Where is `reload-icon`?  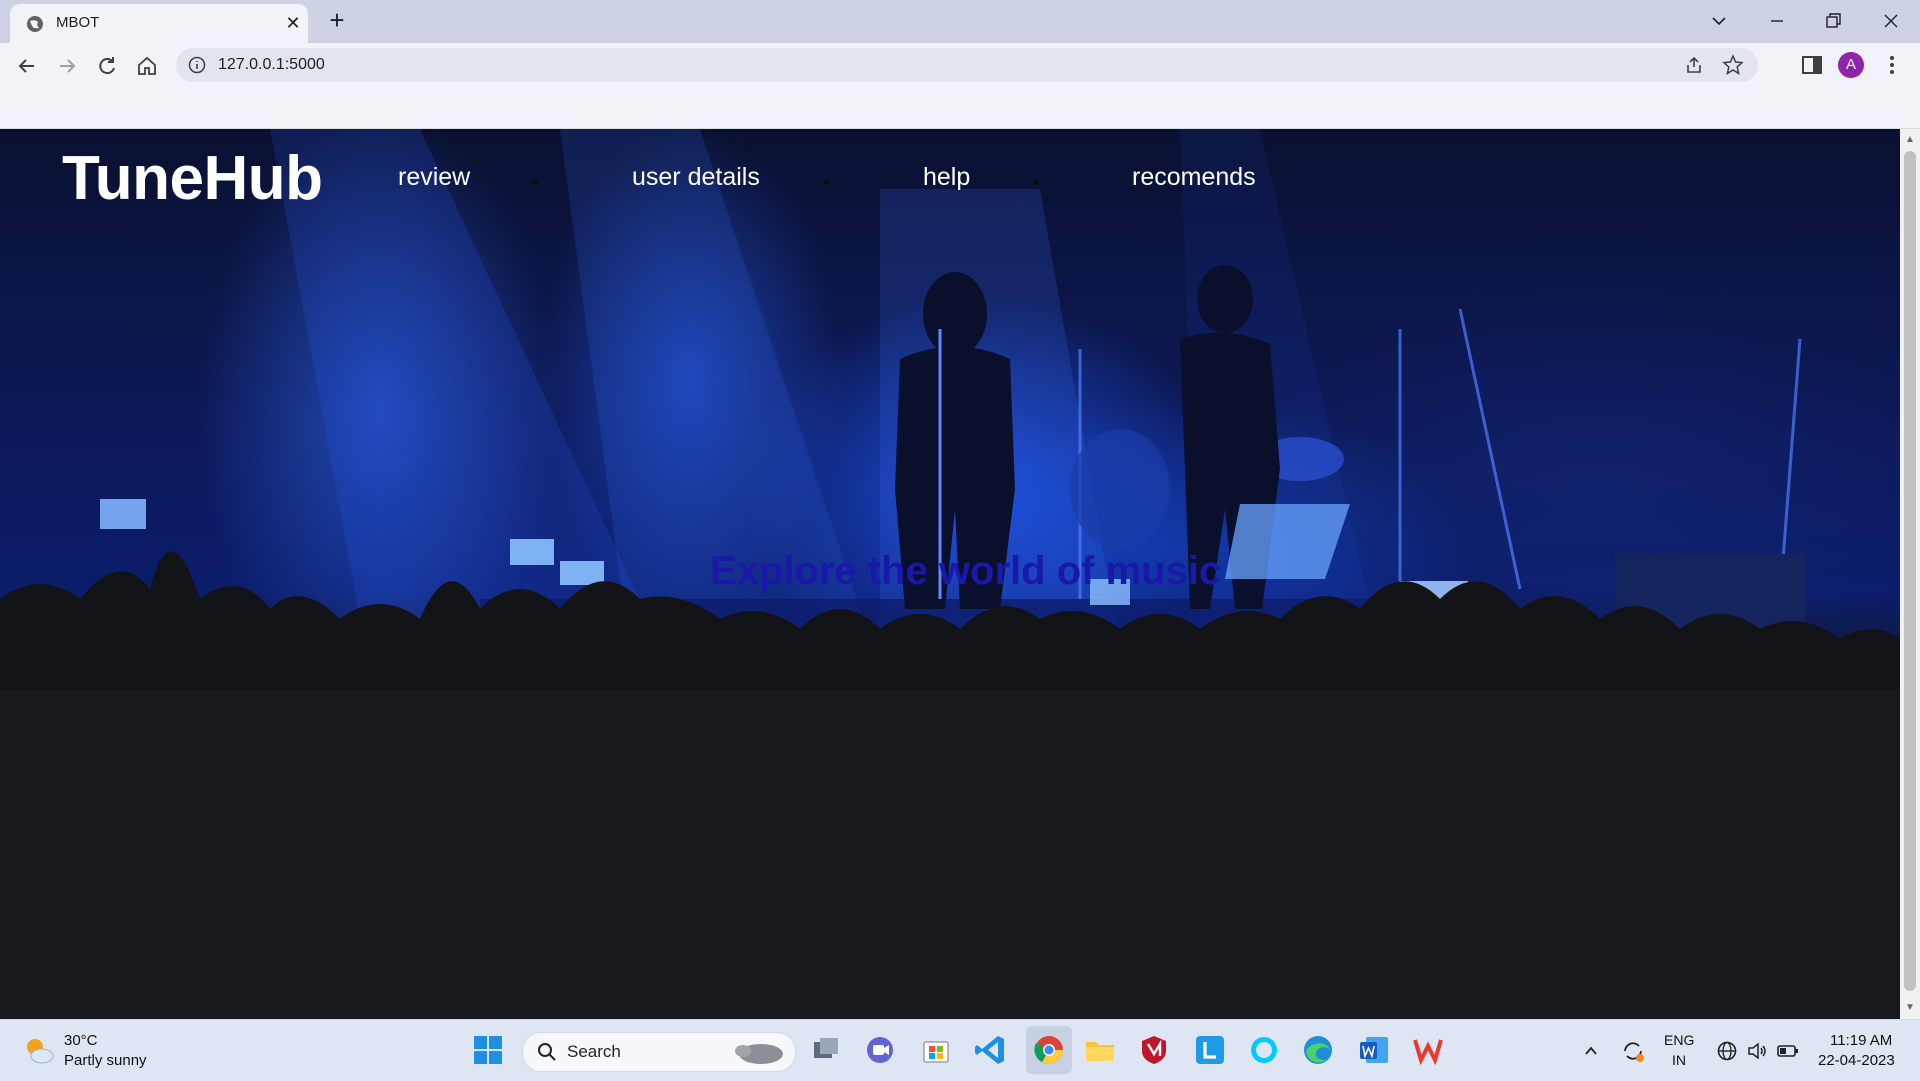
reload-icon is located at coordinates (107, 66).